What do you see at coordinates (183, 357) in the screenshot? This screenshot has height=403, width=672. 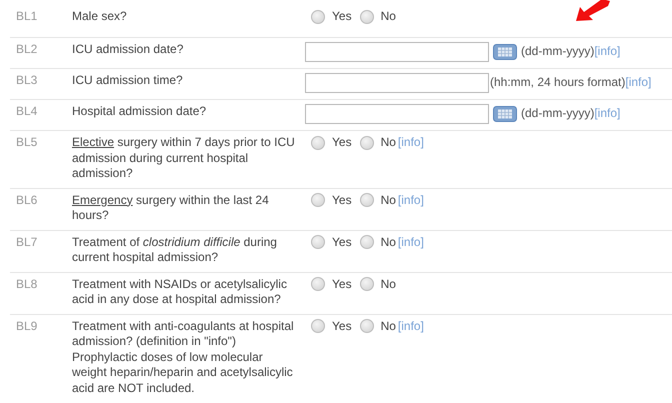 I see `question-text: Treatment with anti-coagulants at hospital admission? (definition in "info") Prophylactic doses of low molecular weight heparin/heparin and acetylsalicylic acid are NOT included.` at bounding box center [183, 357].